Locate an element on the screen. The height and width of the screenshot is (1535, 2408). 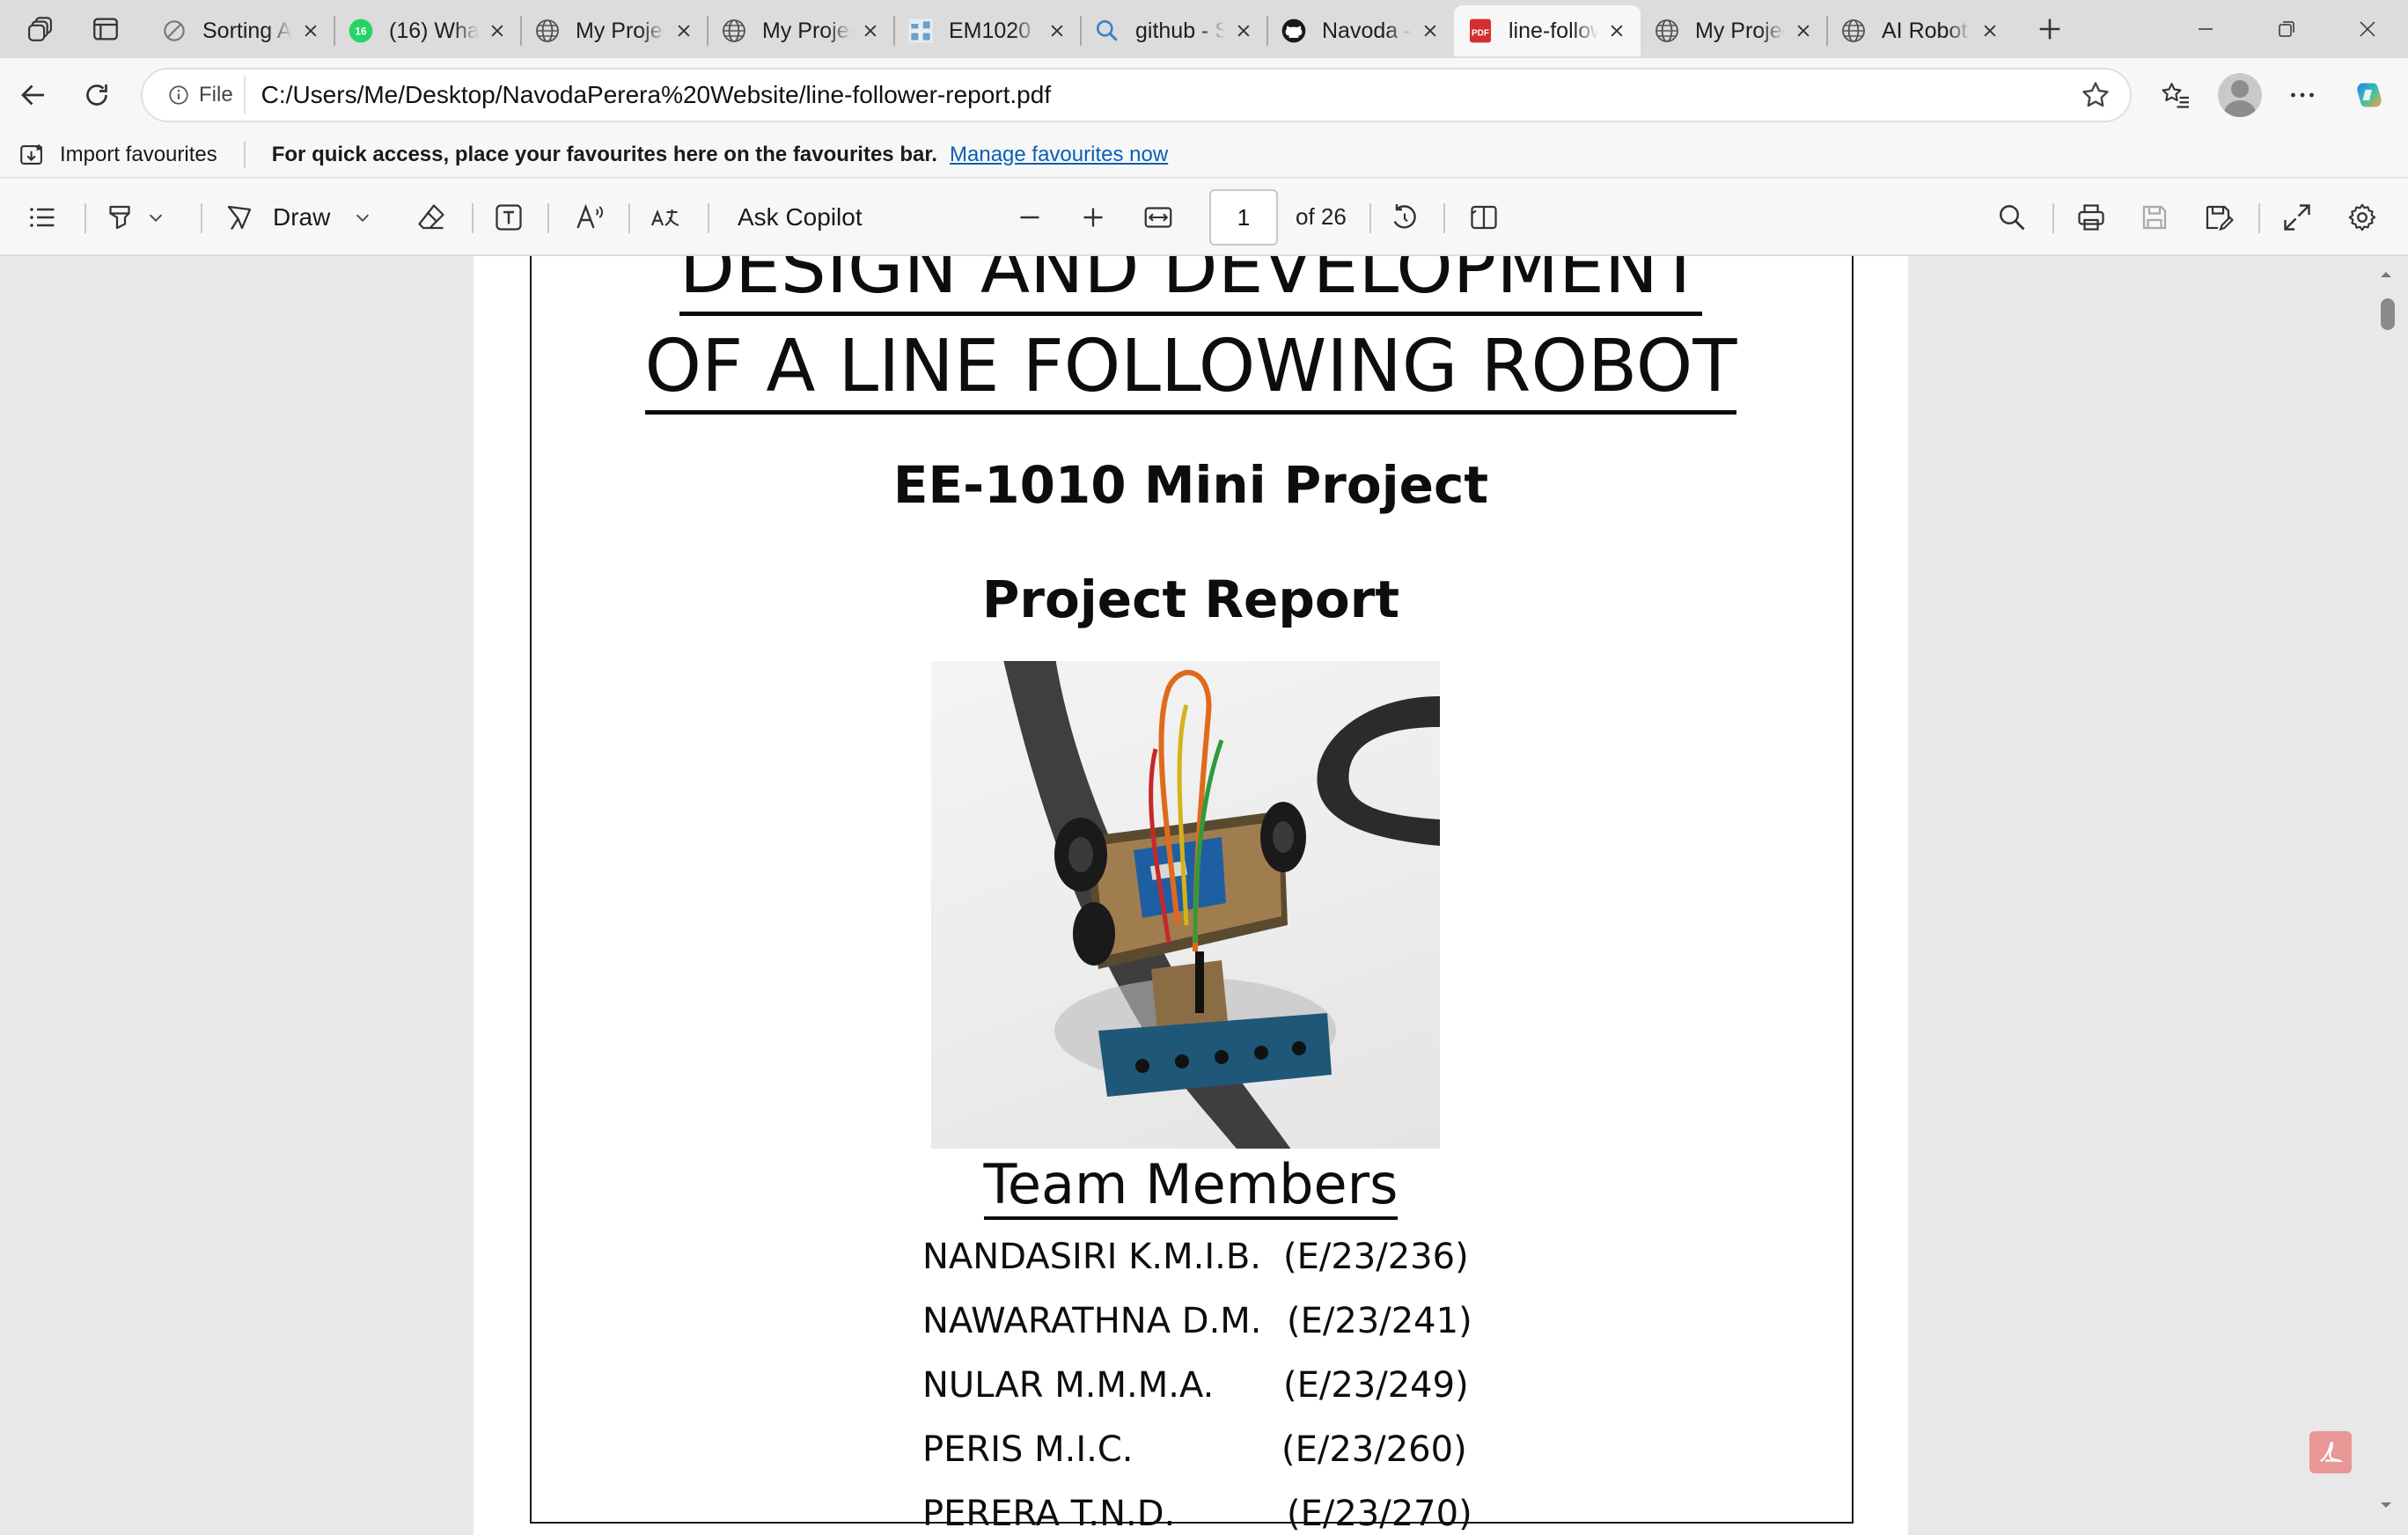
add-favourite-button is located at coordinates (2096, 96).